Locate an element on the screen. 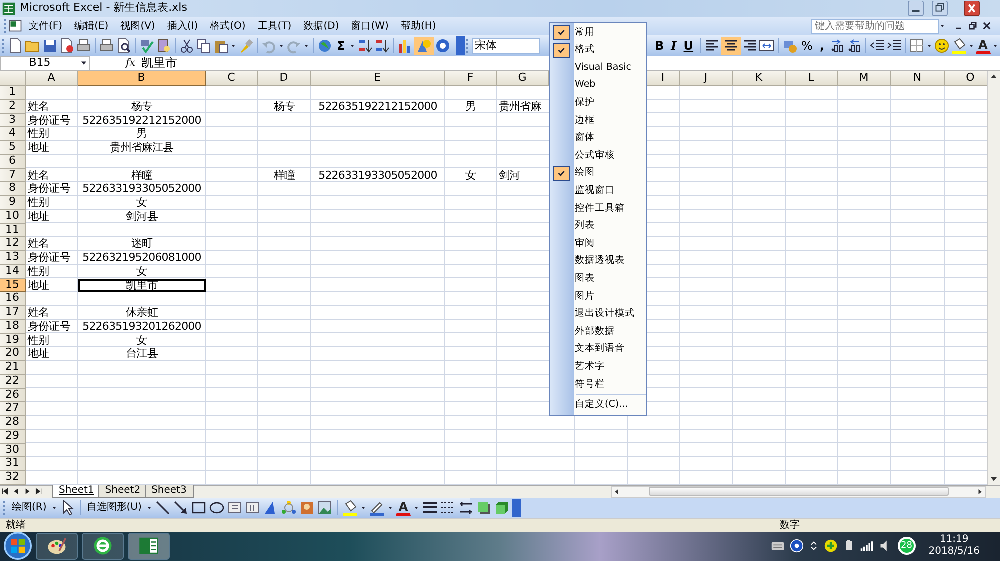 Image resolution: width=1000 pixels, height=562 pixels. permission-icon is located at coordinates (67, 46).